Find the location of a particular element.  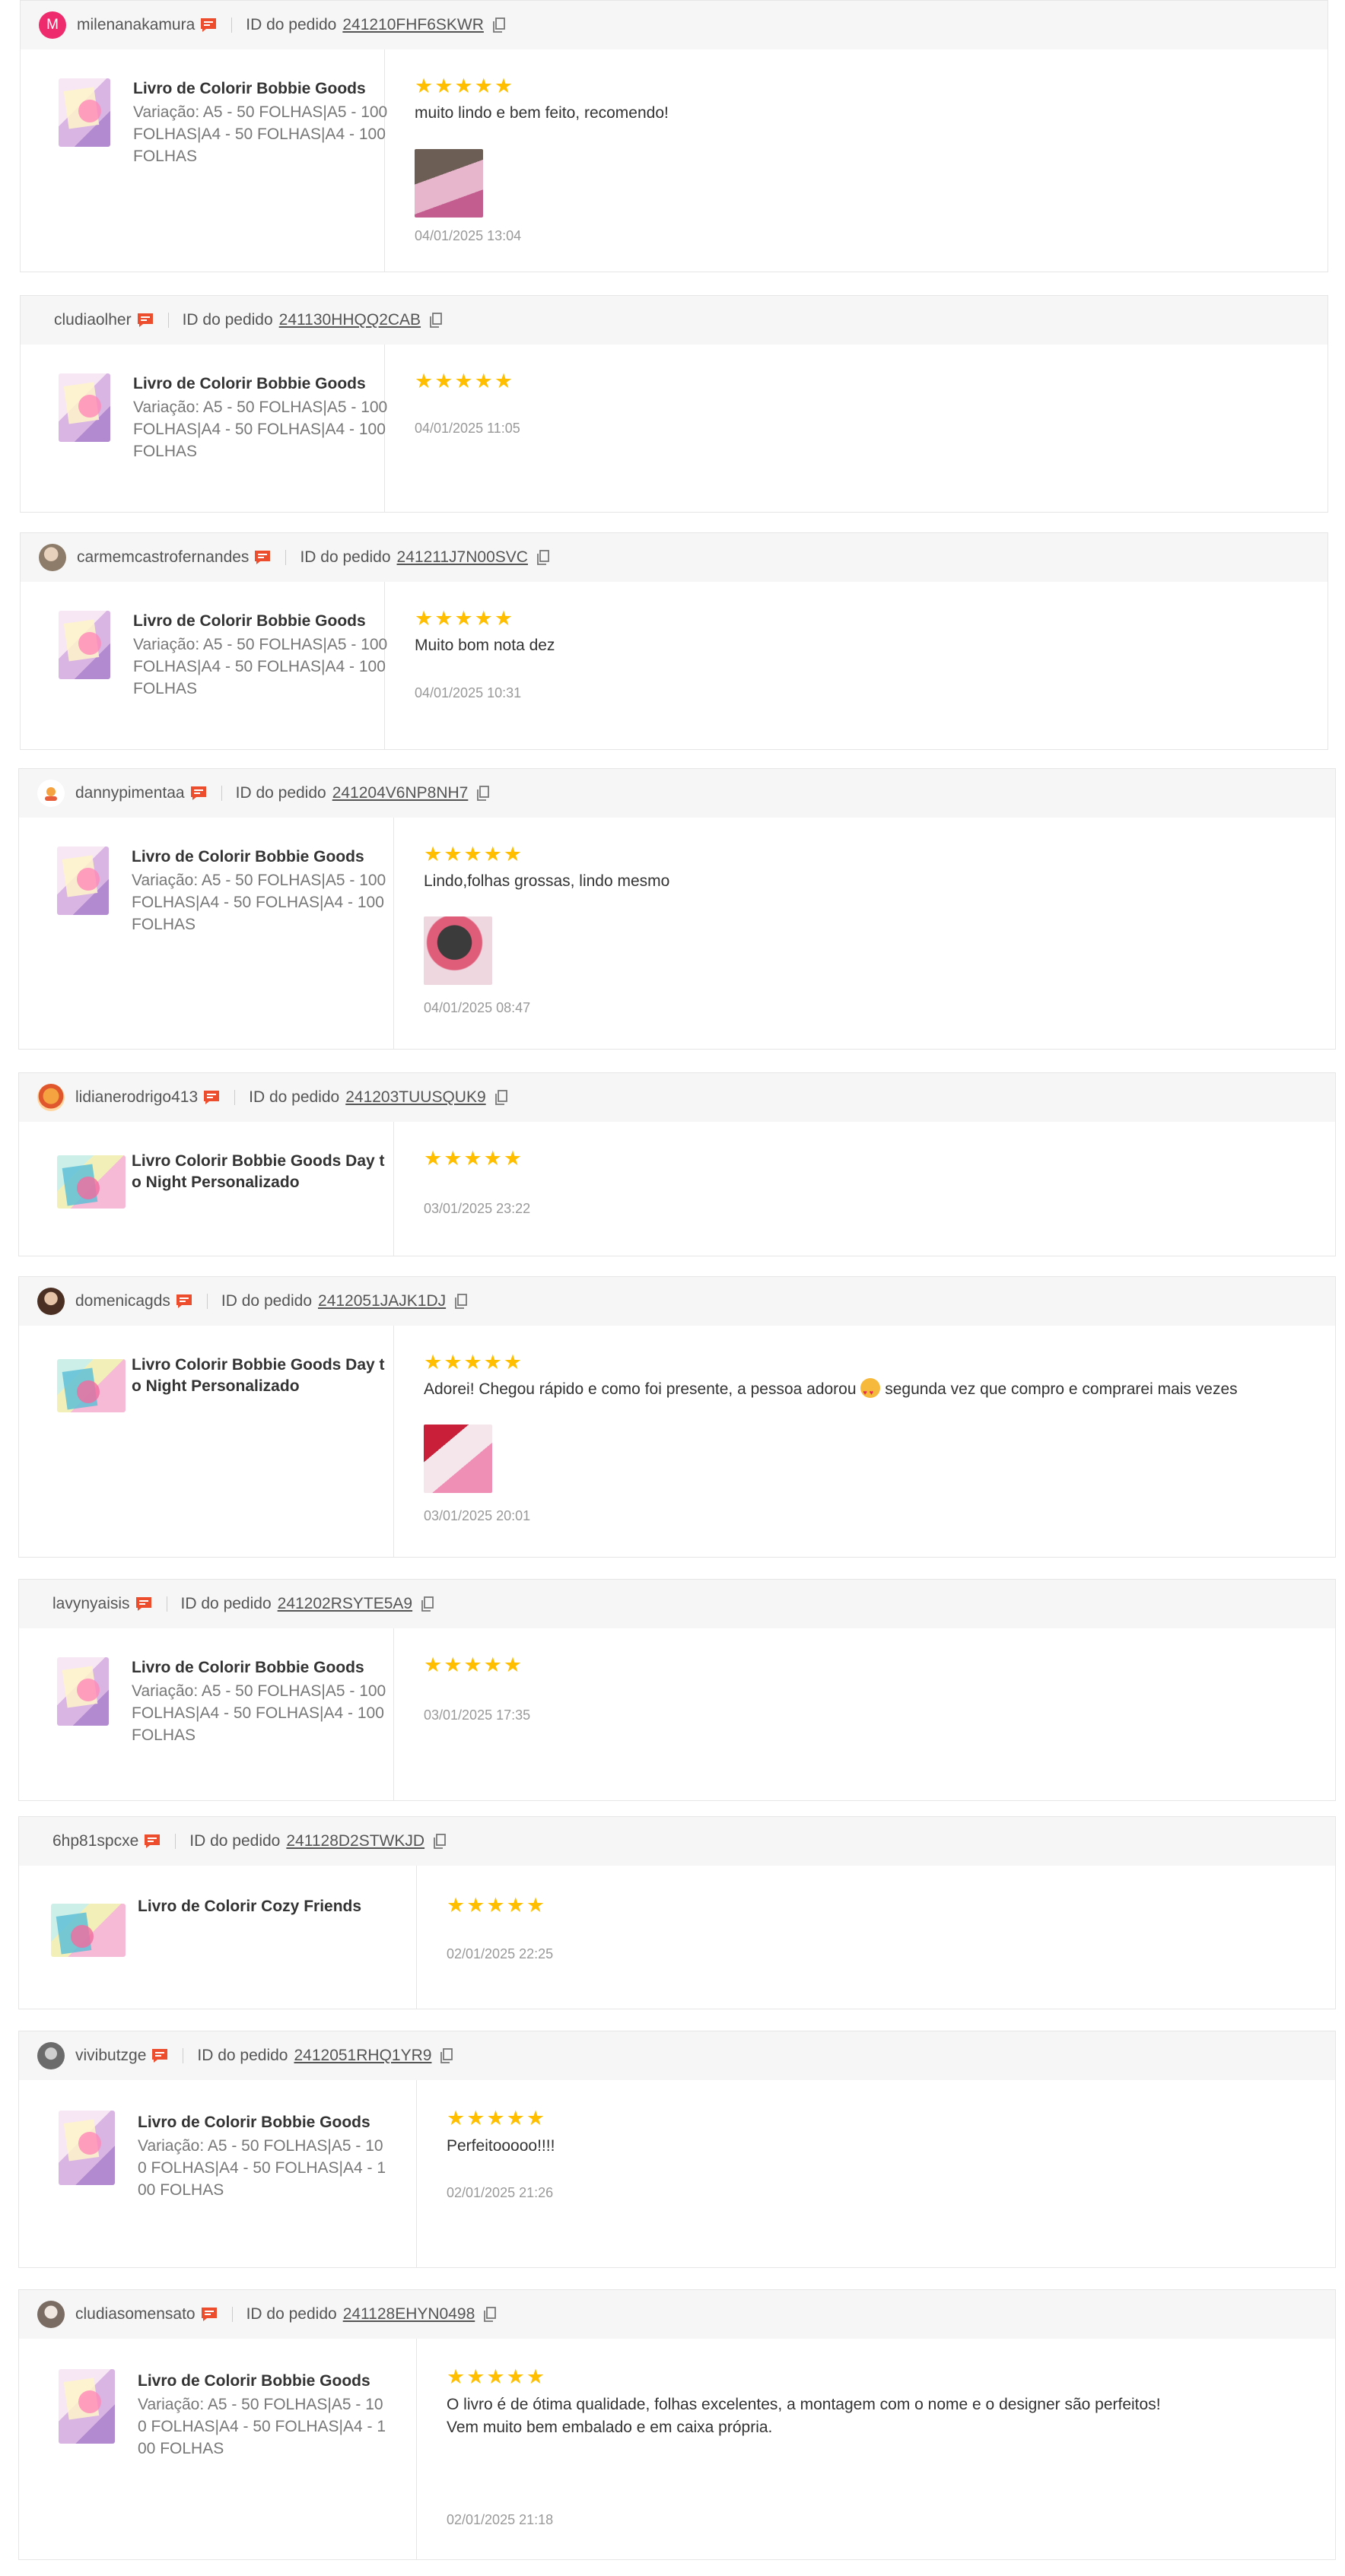

product-name: Livro de Colorir Cozy Friends is located at coordinates (267, 1907).